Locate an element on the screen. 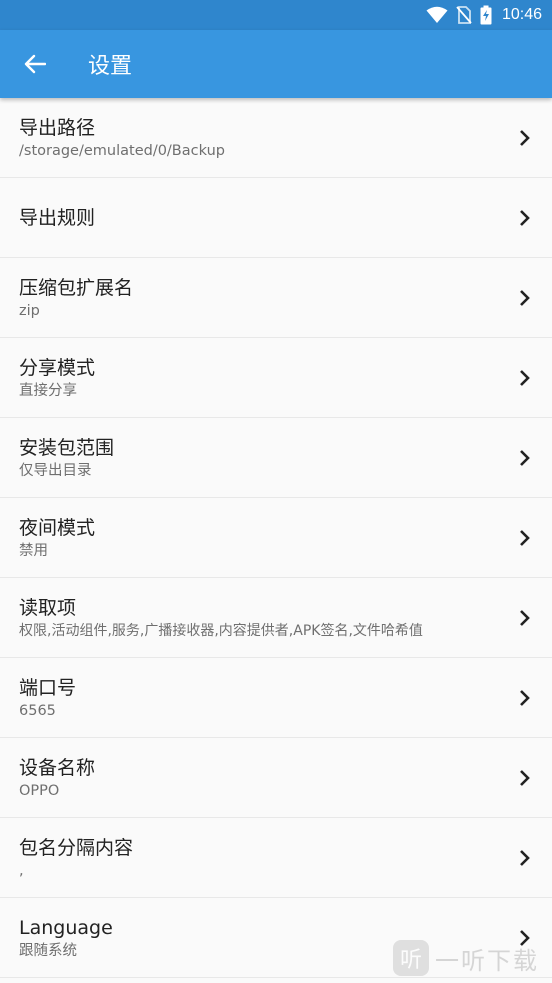 The height and width of the screenshot is (983, 552). setting-value: 直接分享 is located at coordinates (48, 390).